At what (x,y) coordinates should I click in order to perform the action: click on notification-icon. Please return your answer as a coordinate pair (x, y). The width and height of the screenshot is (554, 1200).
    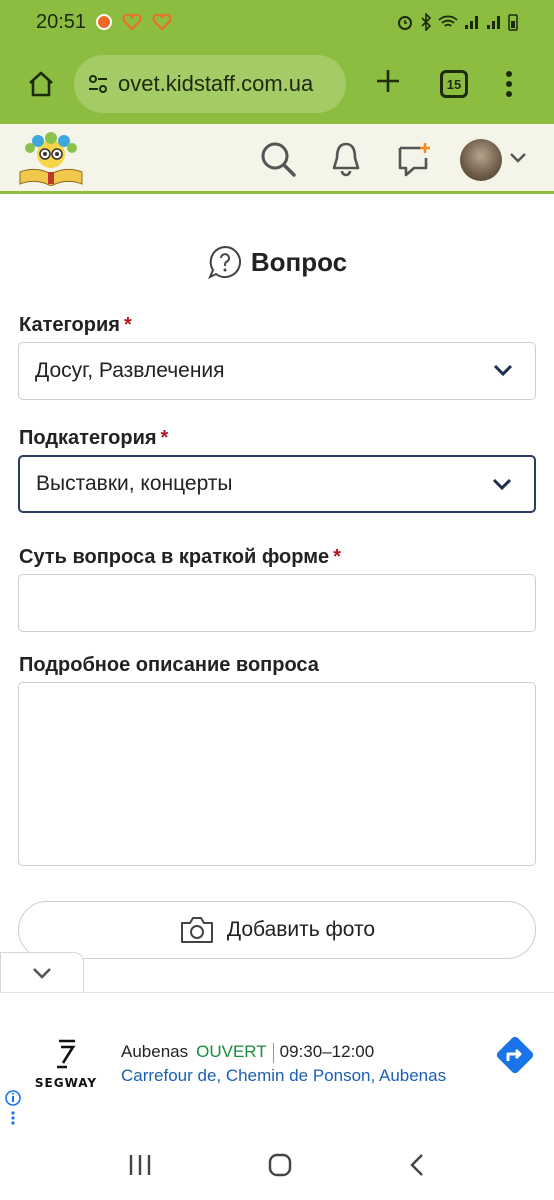
    Looking at the image, I should click on (104, 22).